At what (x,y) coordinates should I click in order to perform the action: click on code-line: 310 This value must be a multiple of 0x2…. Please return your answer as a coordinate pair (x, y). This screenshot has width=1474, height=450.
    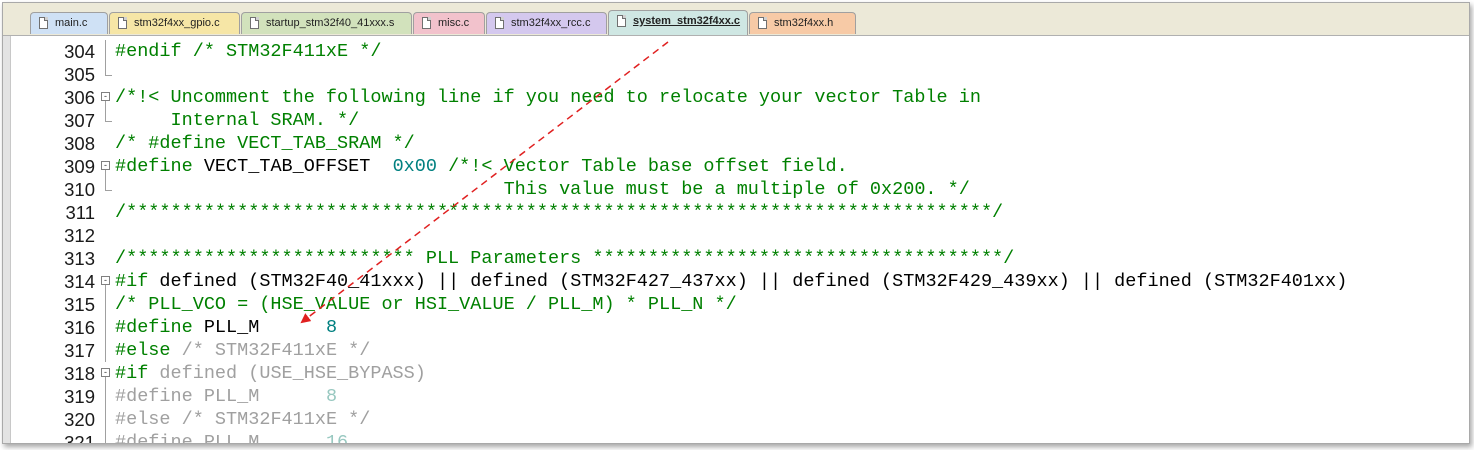
    Looking at the image, I should click on (740, 189).